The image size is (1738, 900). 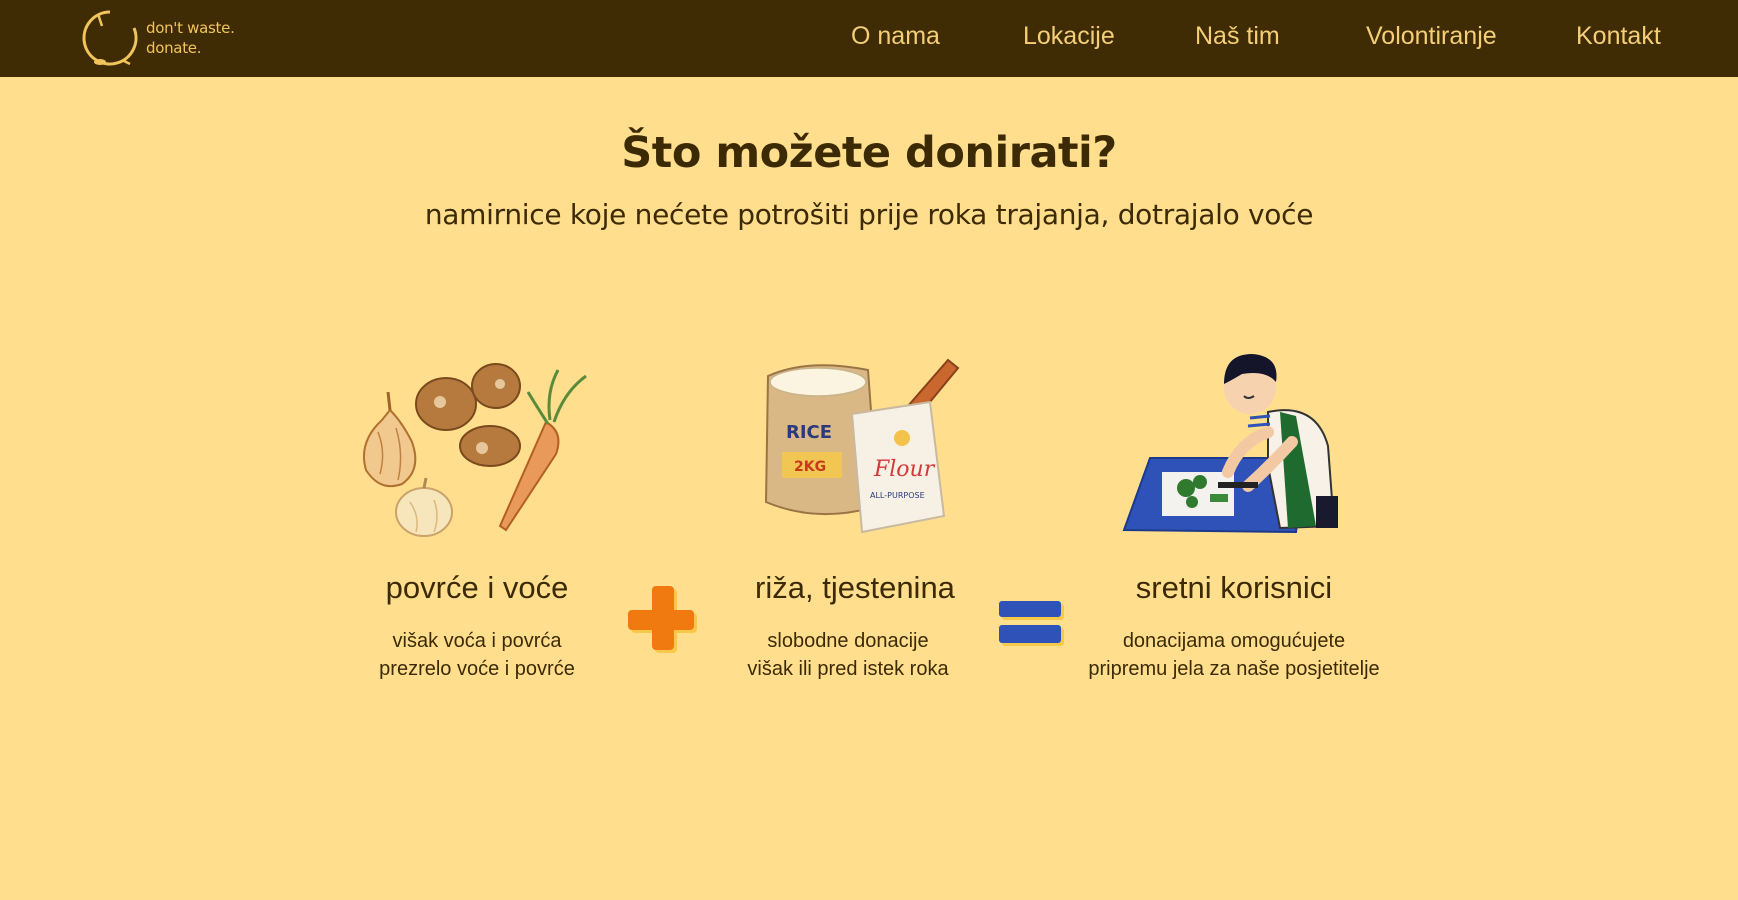 What do you see at coordinates (848, 641) in the screenshot?
I see `card-desc-line: slobodne donacije` at bounding box center [848, 641].